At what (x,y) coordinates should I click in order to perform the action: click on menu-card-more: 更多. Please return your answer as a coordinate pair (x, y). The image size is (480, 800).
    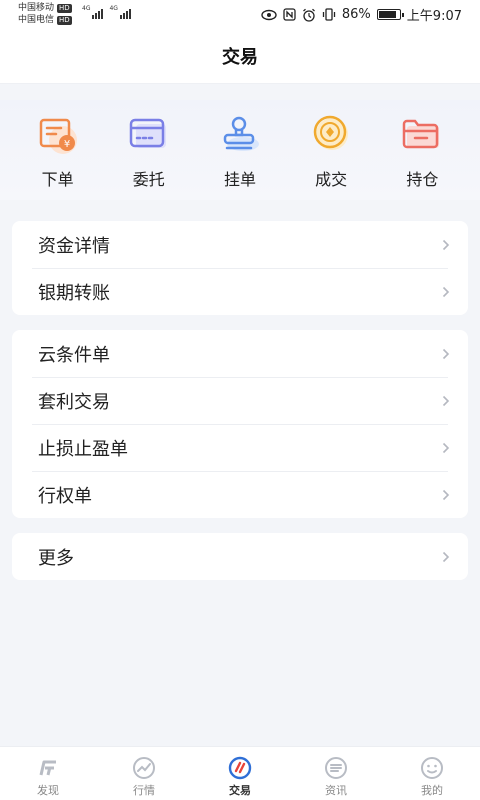
    Looking at the image, I should click on (240, 556).